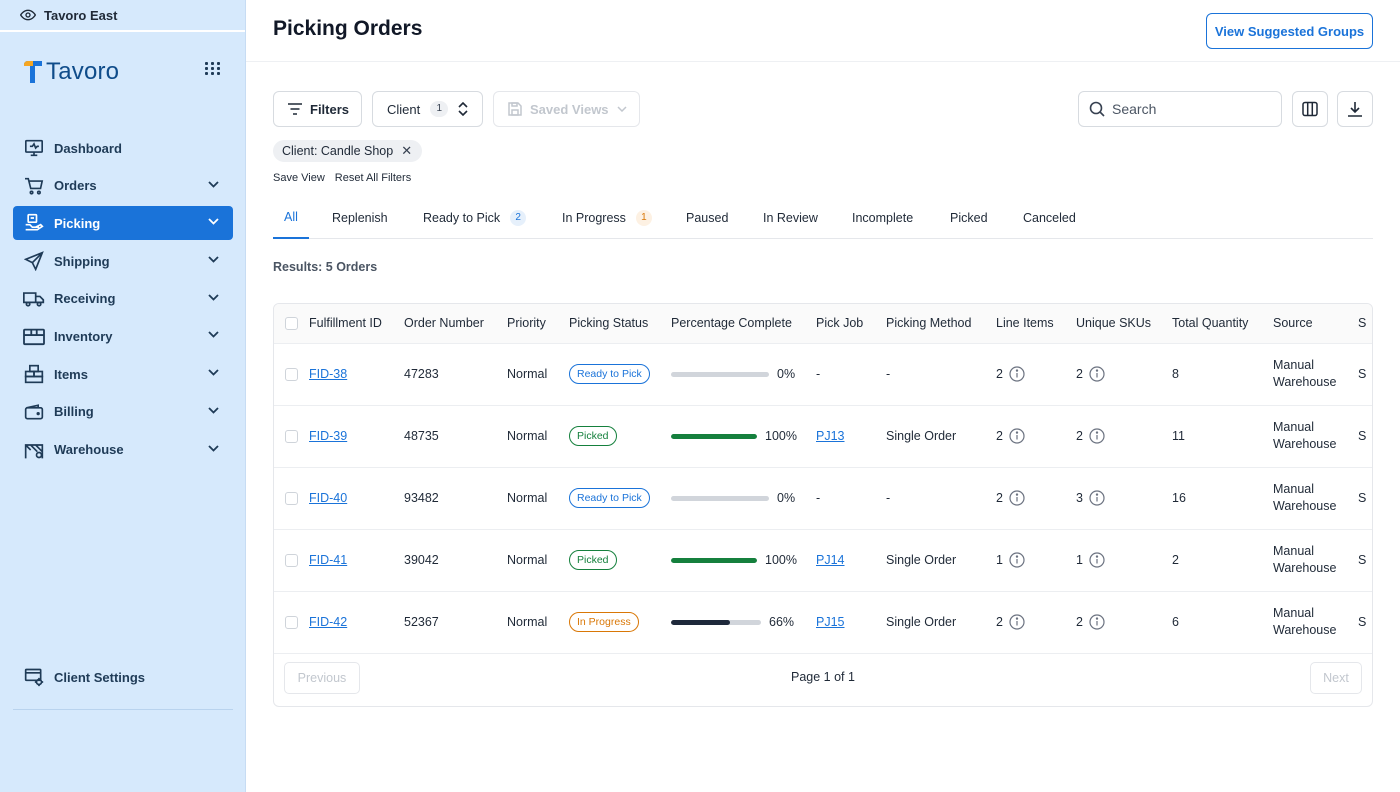  Describe the element at coordinates (299, 178) in the screenshot. I see `save-view-link: Save View` at that location.